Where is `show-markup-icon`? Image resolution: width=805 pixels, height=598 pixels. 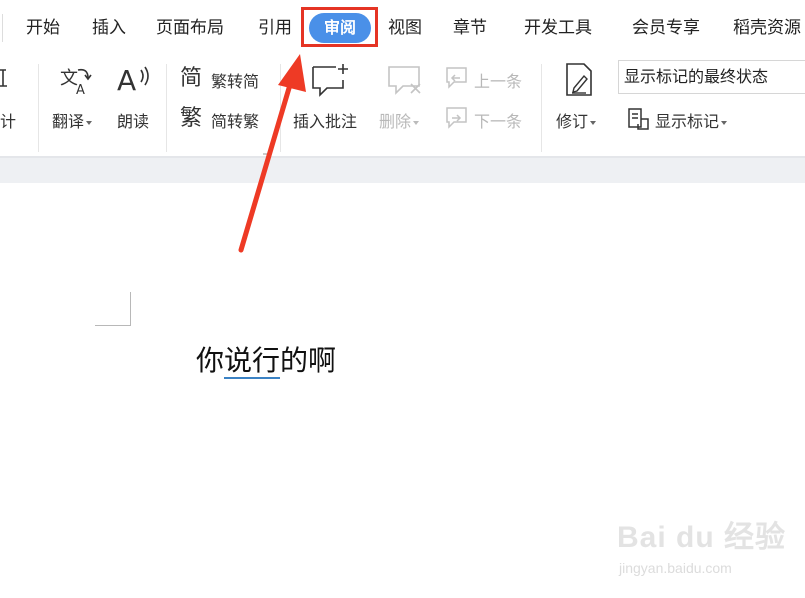 show-markup-icon is located at coordinates (638, 121).